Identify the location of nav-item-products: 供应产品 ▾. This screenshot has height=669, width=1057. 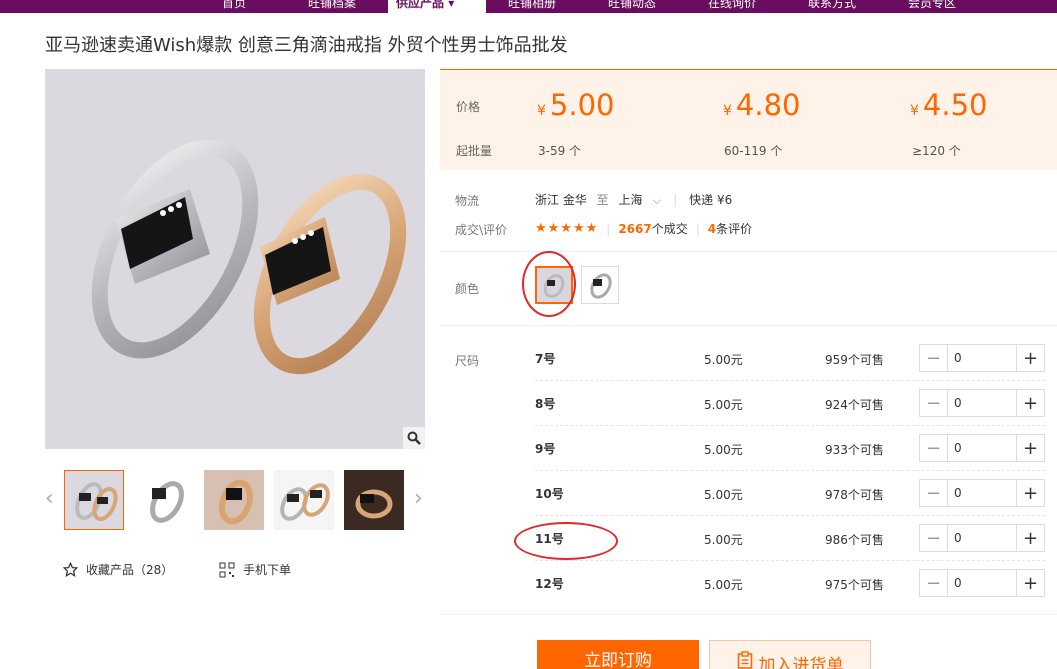
(437, 6).